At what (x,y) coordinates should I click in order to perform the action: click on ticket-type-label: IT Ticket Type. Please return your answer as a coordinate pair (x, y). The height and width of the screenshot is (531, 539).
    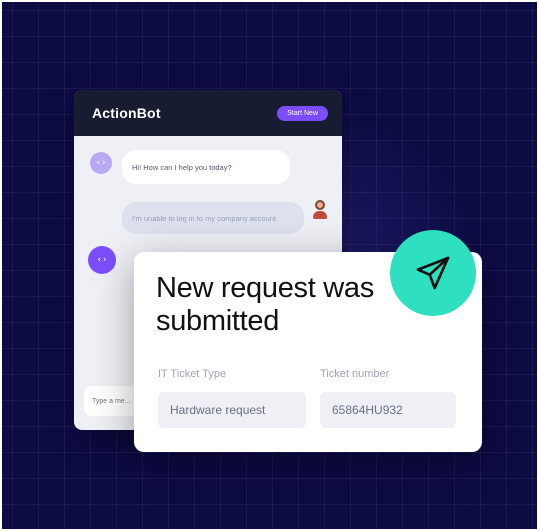
    Looking at the image, I should click on (192, 374).